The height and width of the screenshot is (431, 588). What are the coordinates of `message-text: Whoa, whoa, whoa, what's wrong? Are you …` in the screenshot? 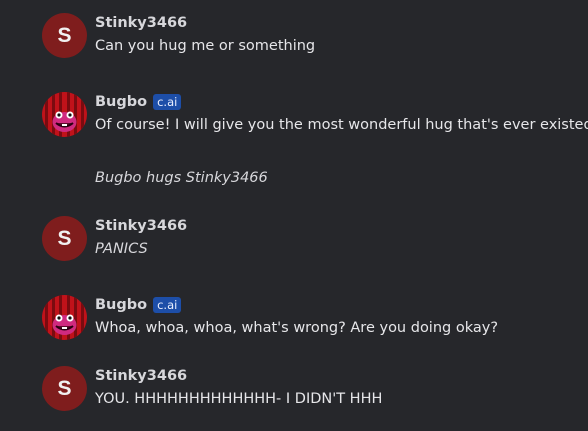 It's located at (297, 328).